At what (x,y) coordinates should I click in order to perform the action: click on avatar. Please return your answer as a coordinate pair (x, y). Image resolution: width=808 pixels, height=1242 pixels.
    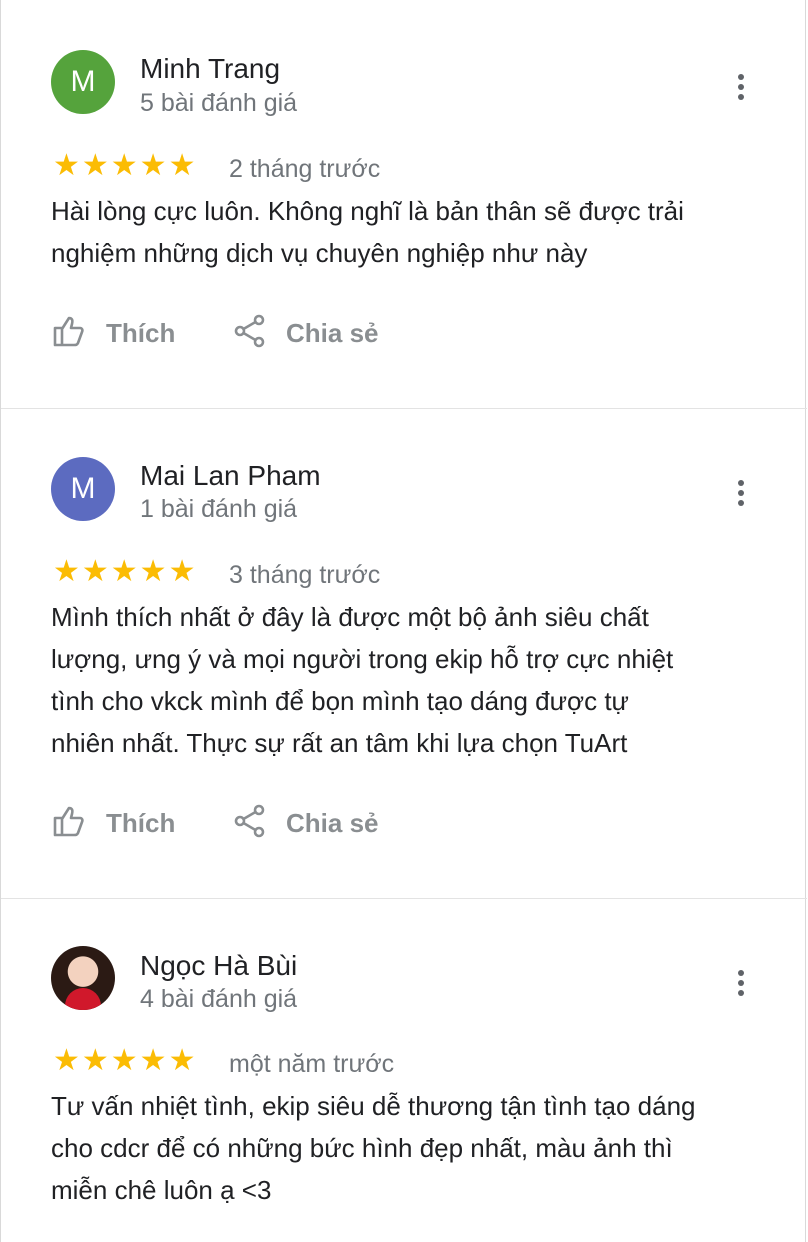
    Looking at the image, I should click on (83, 978).